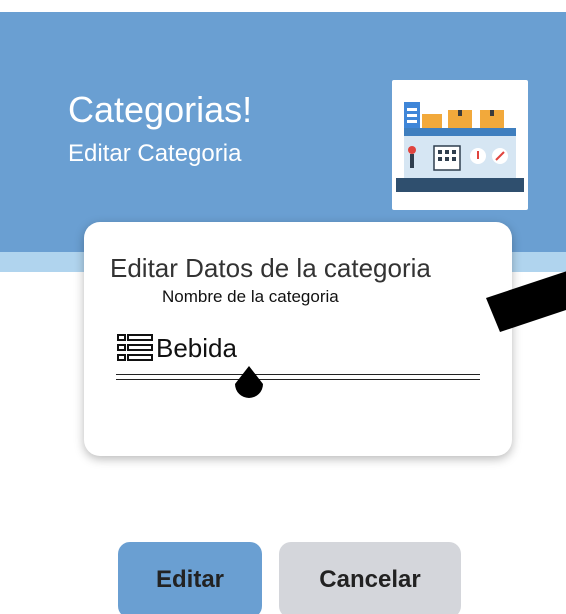  Describe the element at coordinates (250, 296) in the screenshot. I see `category-name-label: Nombre de la categoria` at that location.